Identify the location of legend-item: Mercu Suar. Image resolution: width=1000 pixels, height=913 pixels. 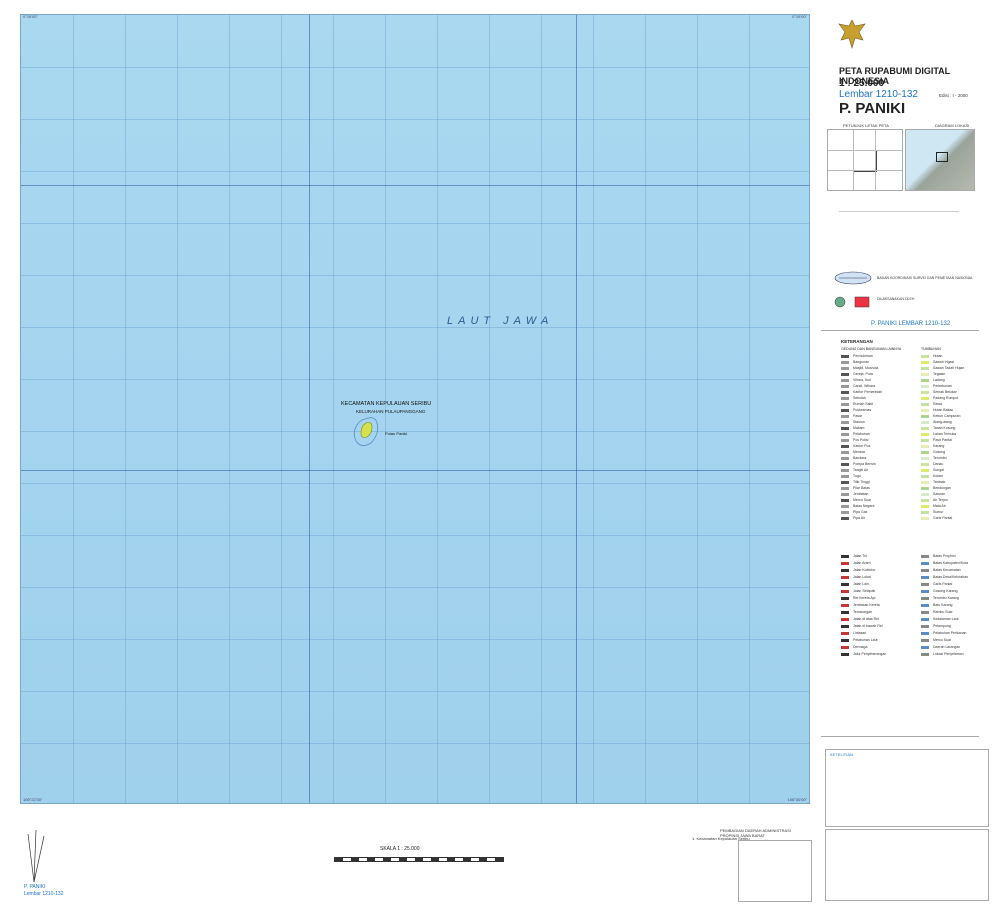
(936, 640).